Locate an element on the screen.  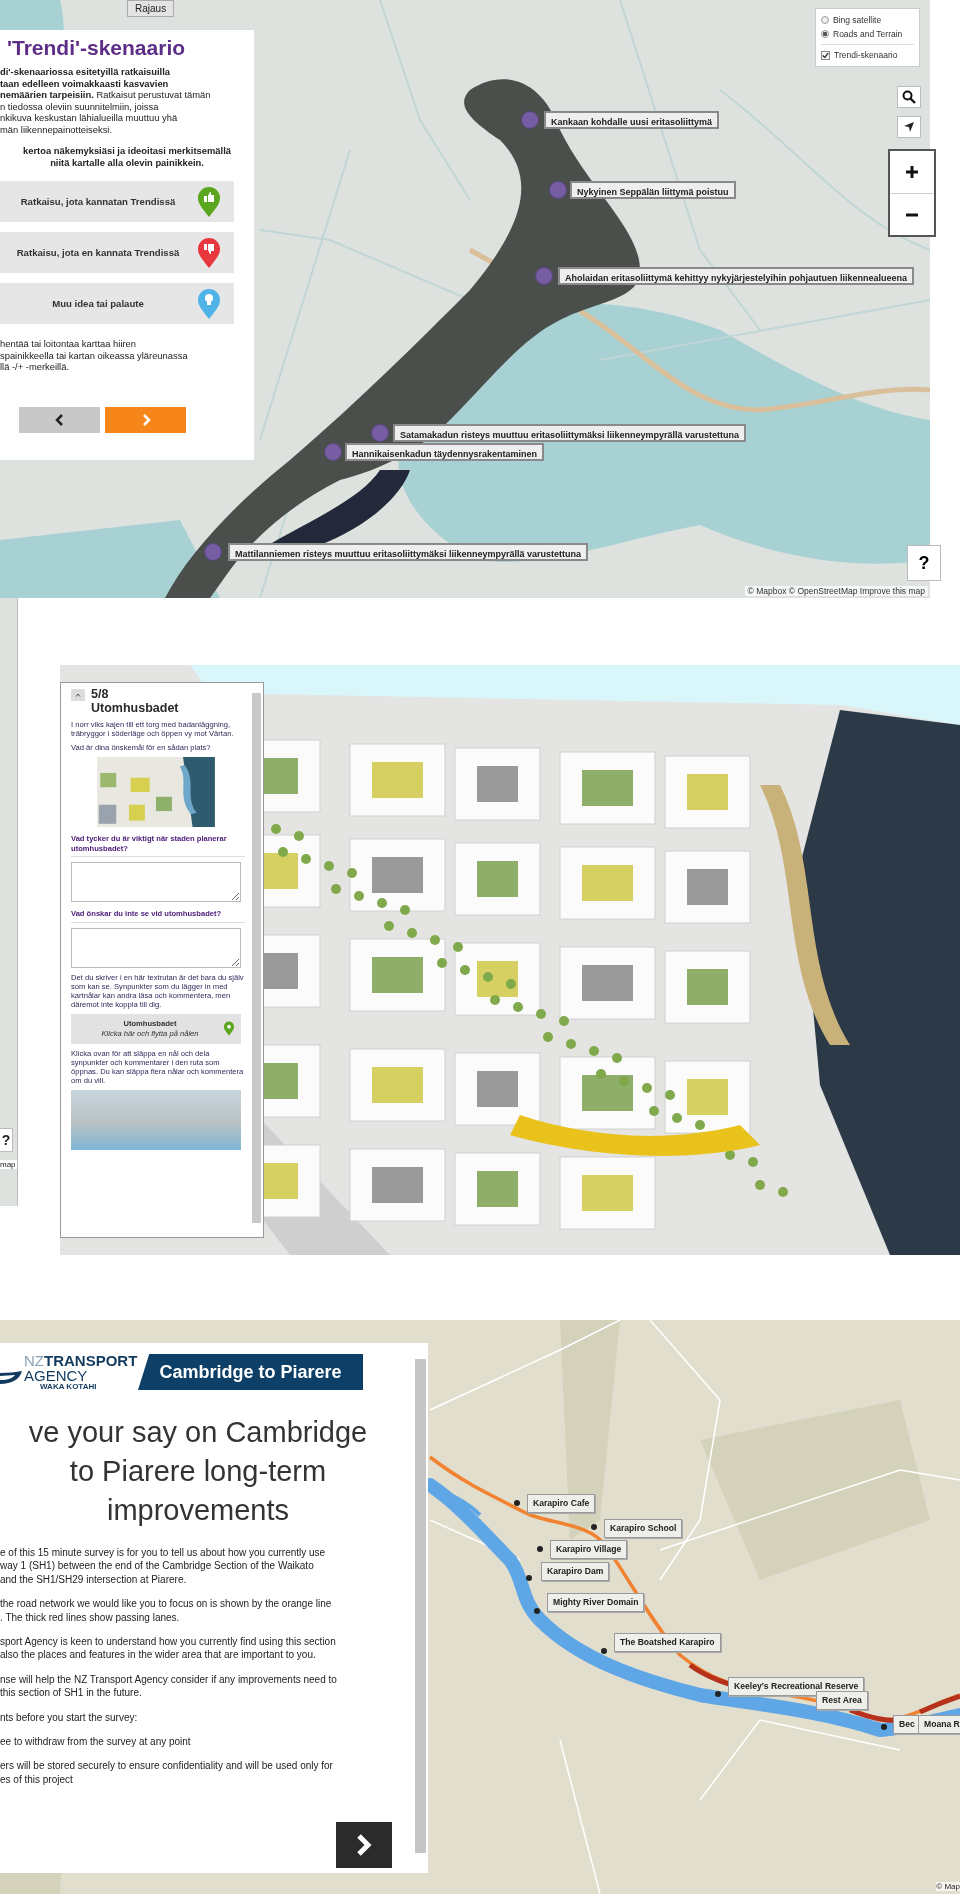
next-button is located at coordinates (364, 1845).